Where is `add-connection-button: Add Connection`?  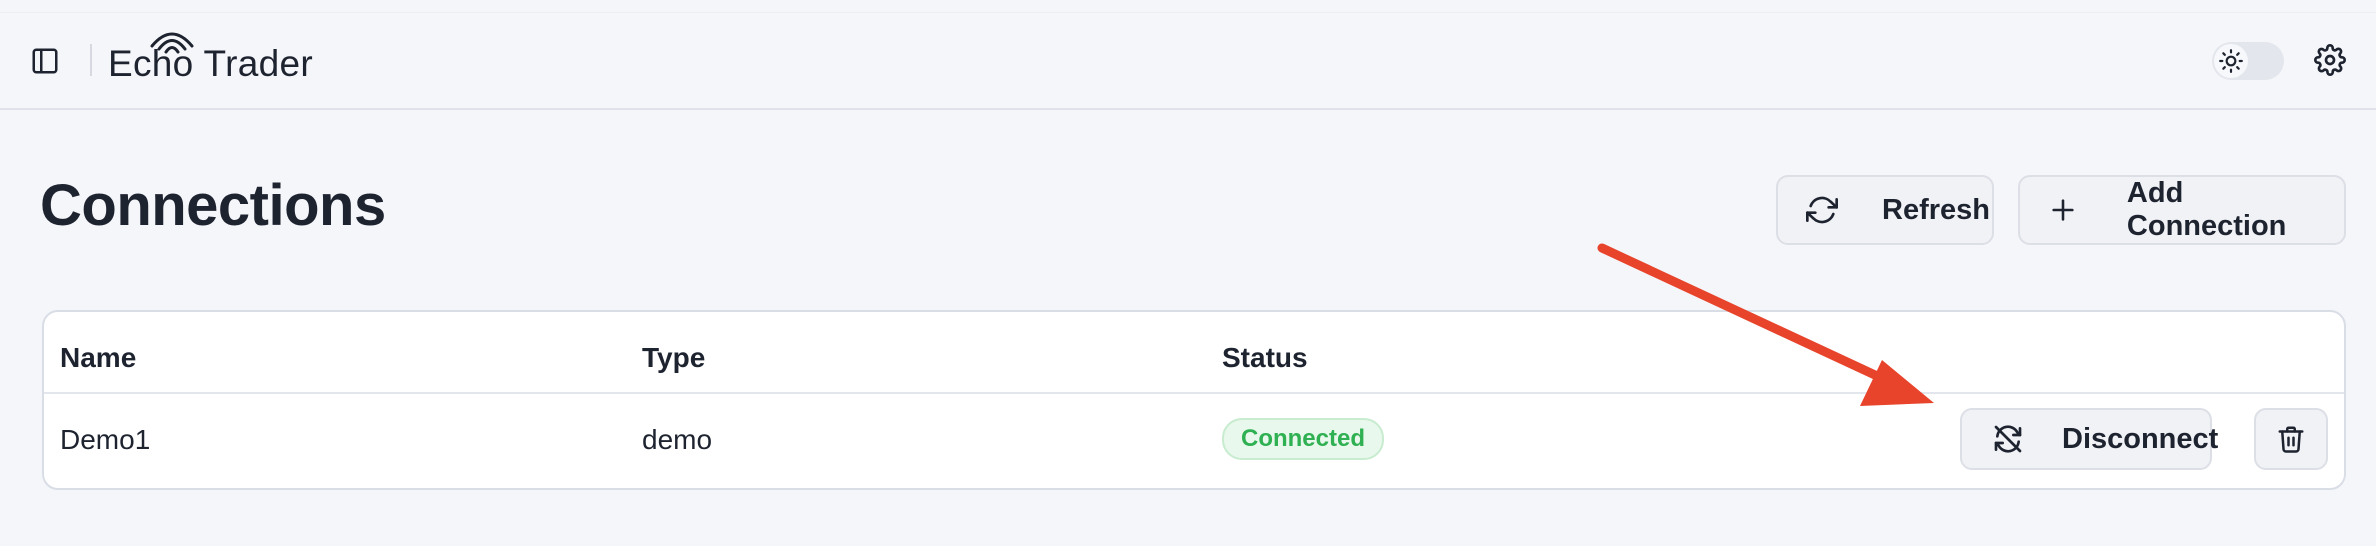
add-connection-button: Add Connection is located at coordinates (2182, 210).